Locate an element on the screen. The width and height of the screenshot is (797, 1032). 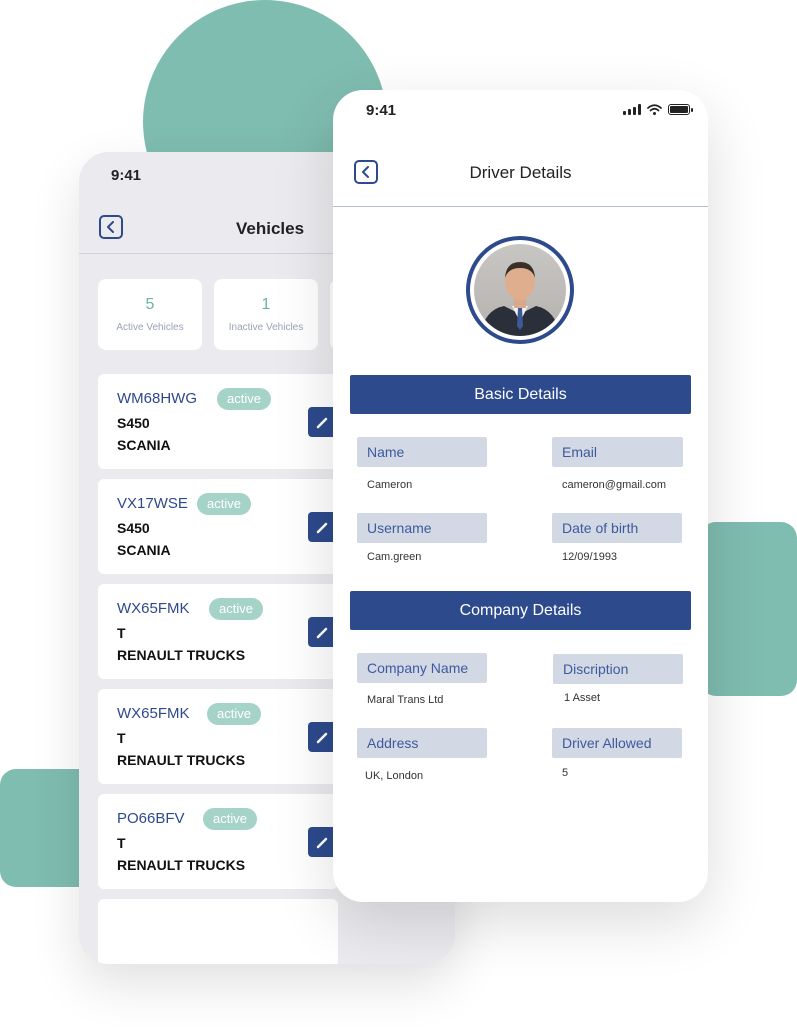
dob-label: Date of birth is located at coordinates (617, 528).